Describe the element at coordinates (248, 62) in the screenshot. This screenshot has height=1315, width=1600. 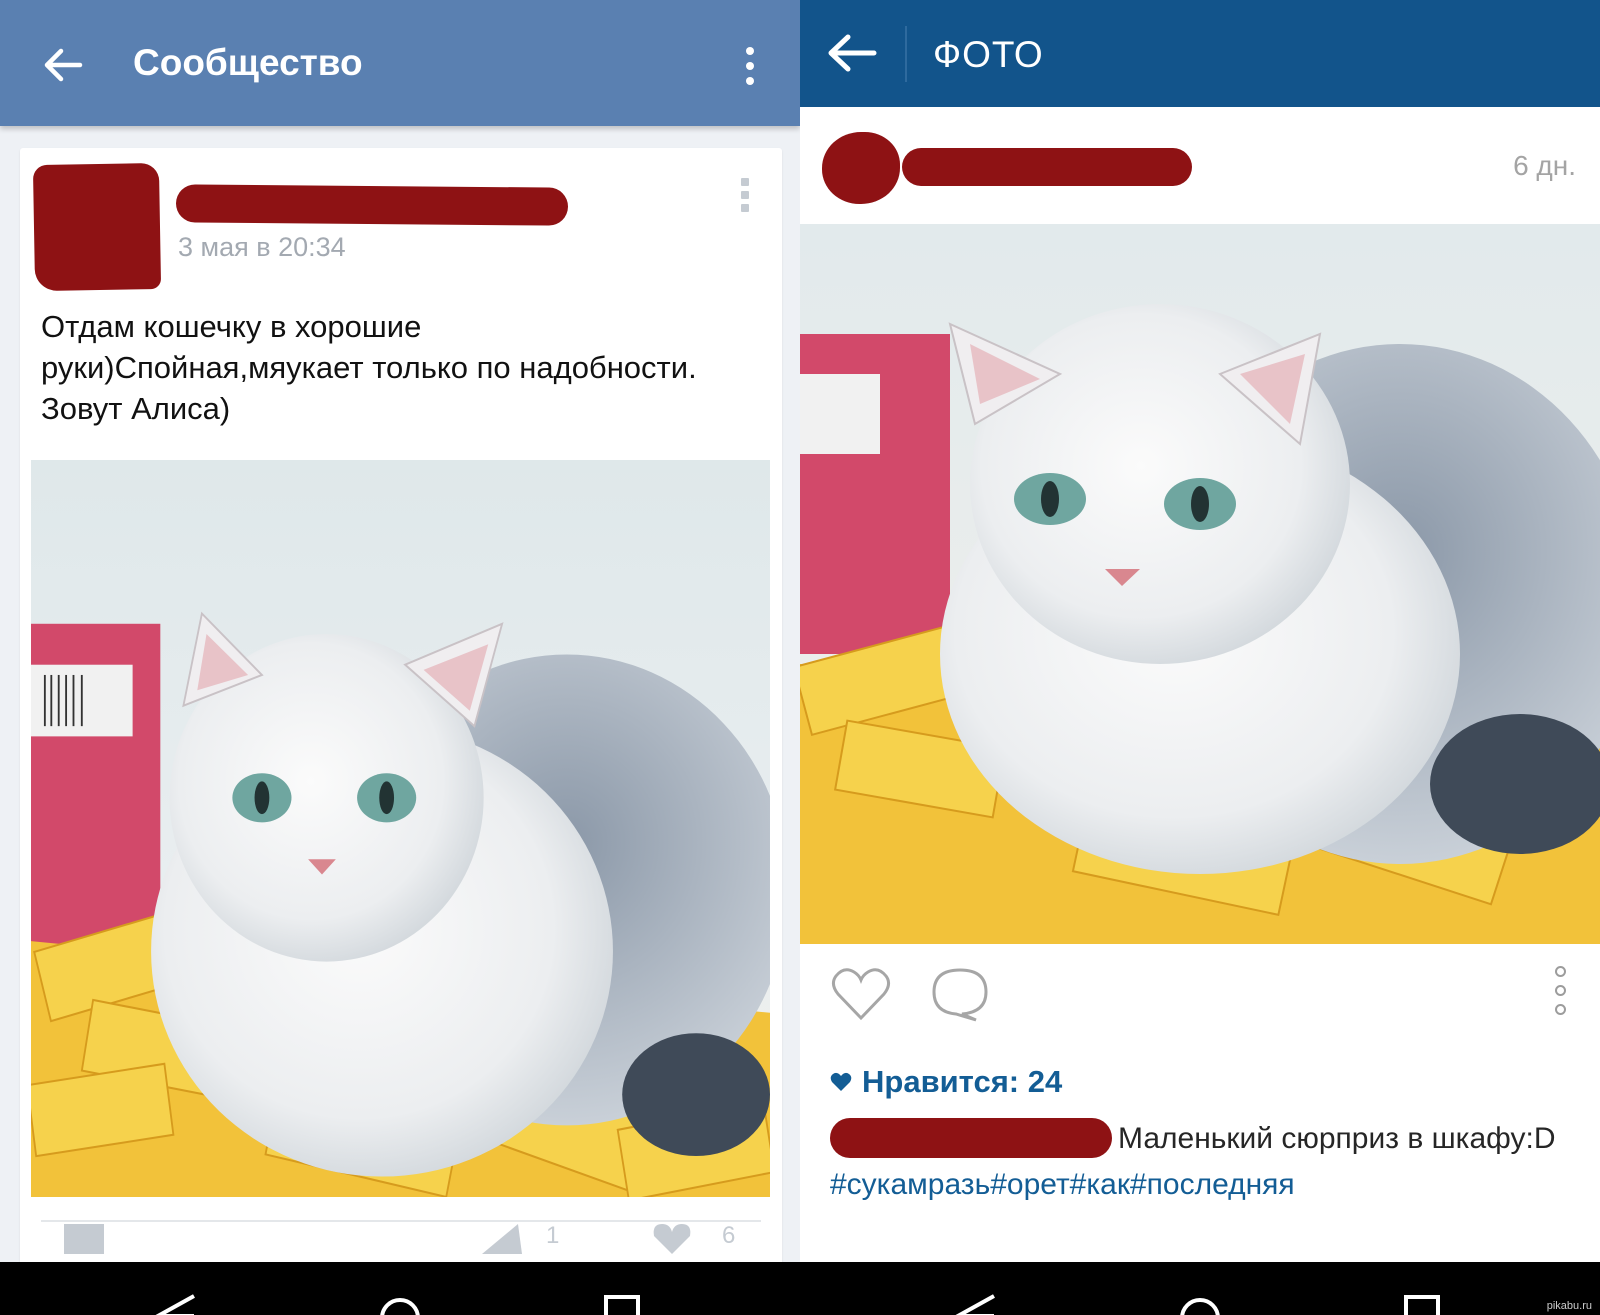
I see `page-title: Сообщество` at that location.